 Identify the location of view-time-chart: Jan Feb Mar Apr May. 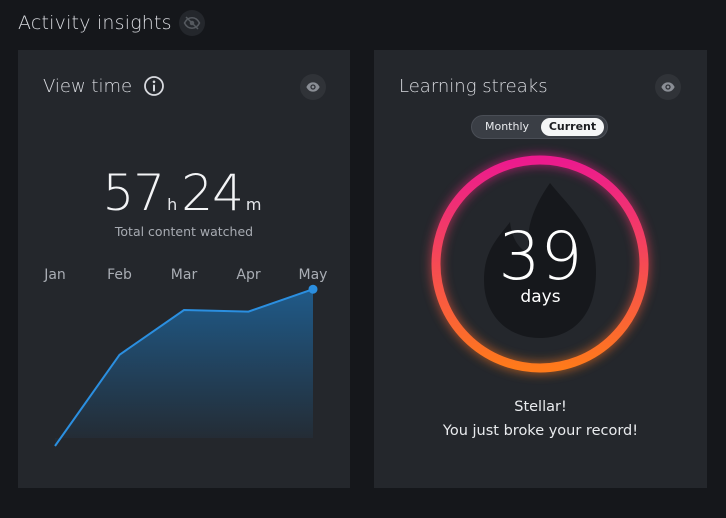
(185, 357).